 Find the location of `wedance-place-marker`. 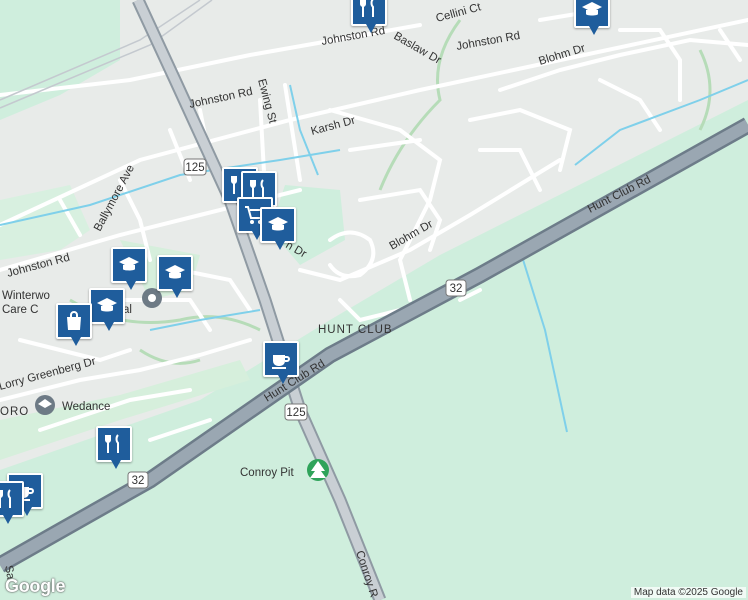

wedance-place-marker is located at coordinates (45, 405).